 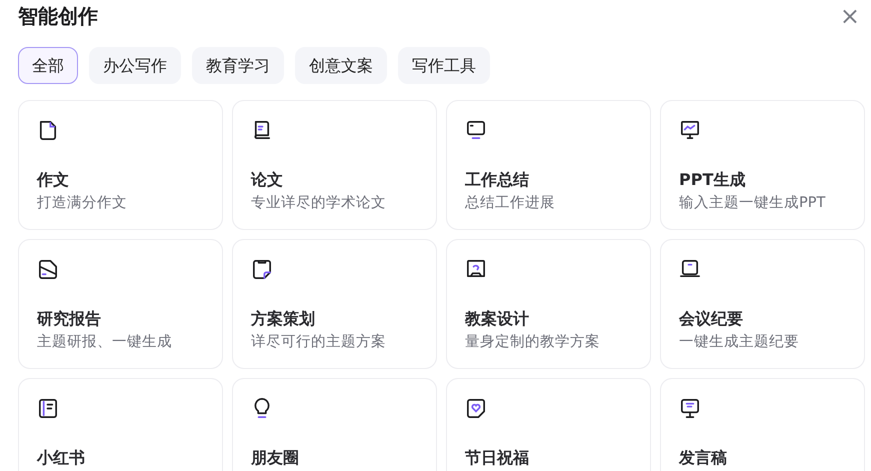 I want to click on card-title: 论文, so click(x=267, y=180).